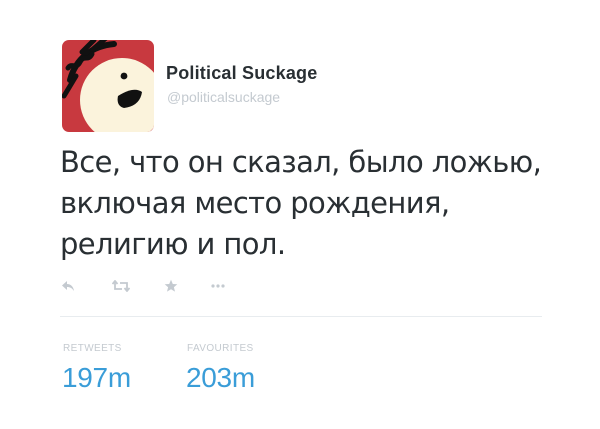 This screenshot has width=600, height=429. What do you see at coordinates (241, 73) in the screenshot?
I see `author-display-name: Political Suckage` at bounding box center [241, 73].